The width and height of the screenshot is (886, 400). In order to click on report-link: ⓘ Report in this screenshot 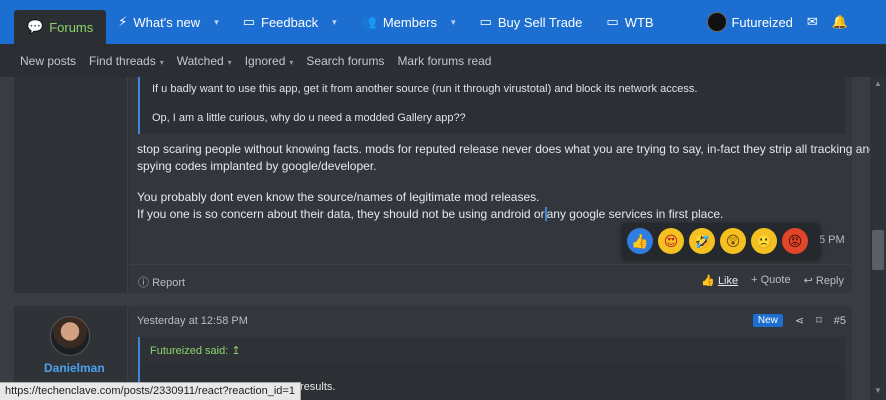, I will do `click(161, 282)`.